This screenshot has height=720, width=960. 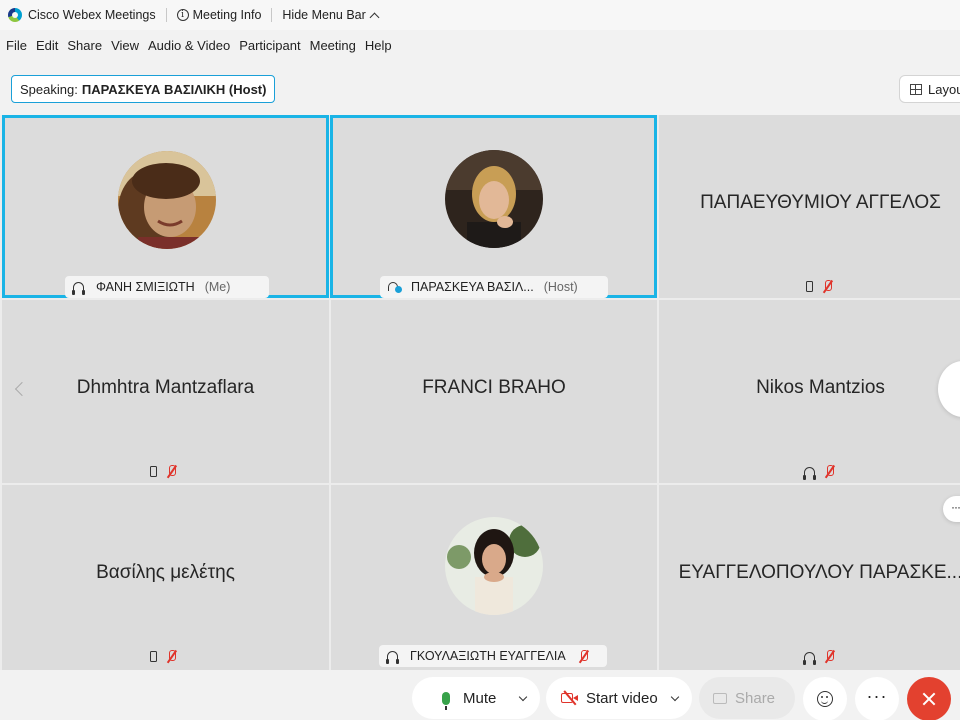 What do you see at coordinates (15, 15) in the screenshot?
I see `webex-logo-icon` at bounding box center [15, 15].